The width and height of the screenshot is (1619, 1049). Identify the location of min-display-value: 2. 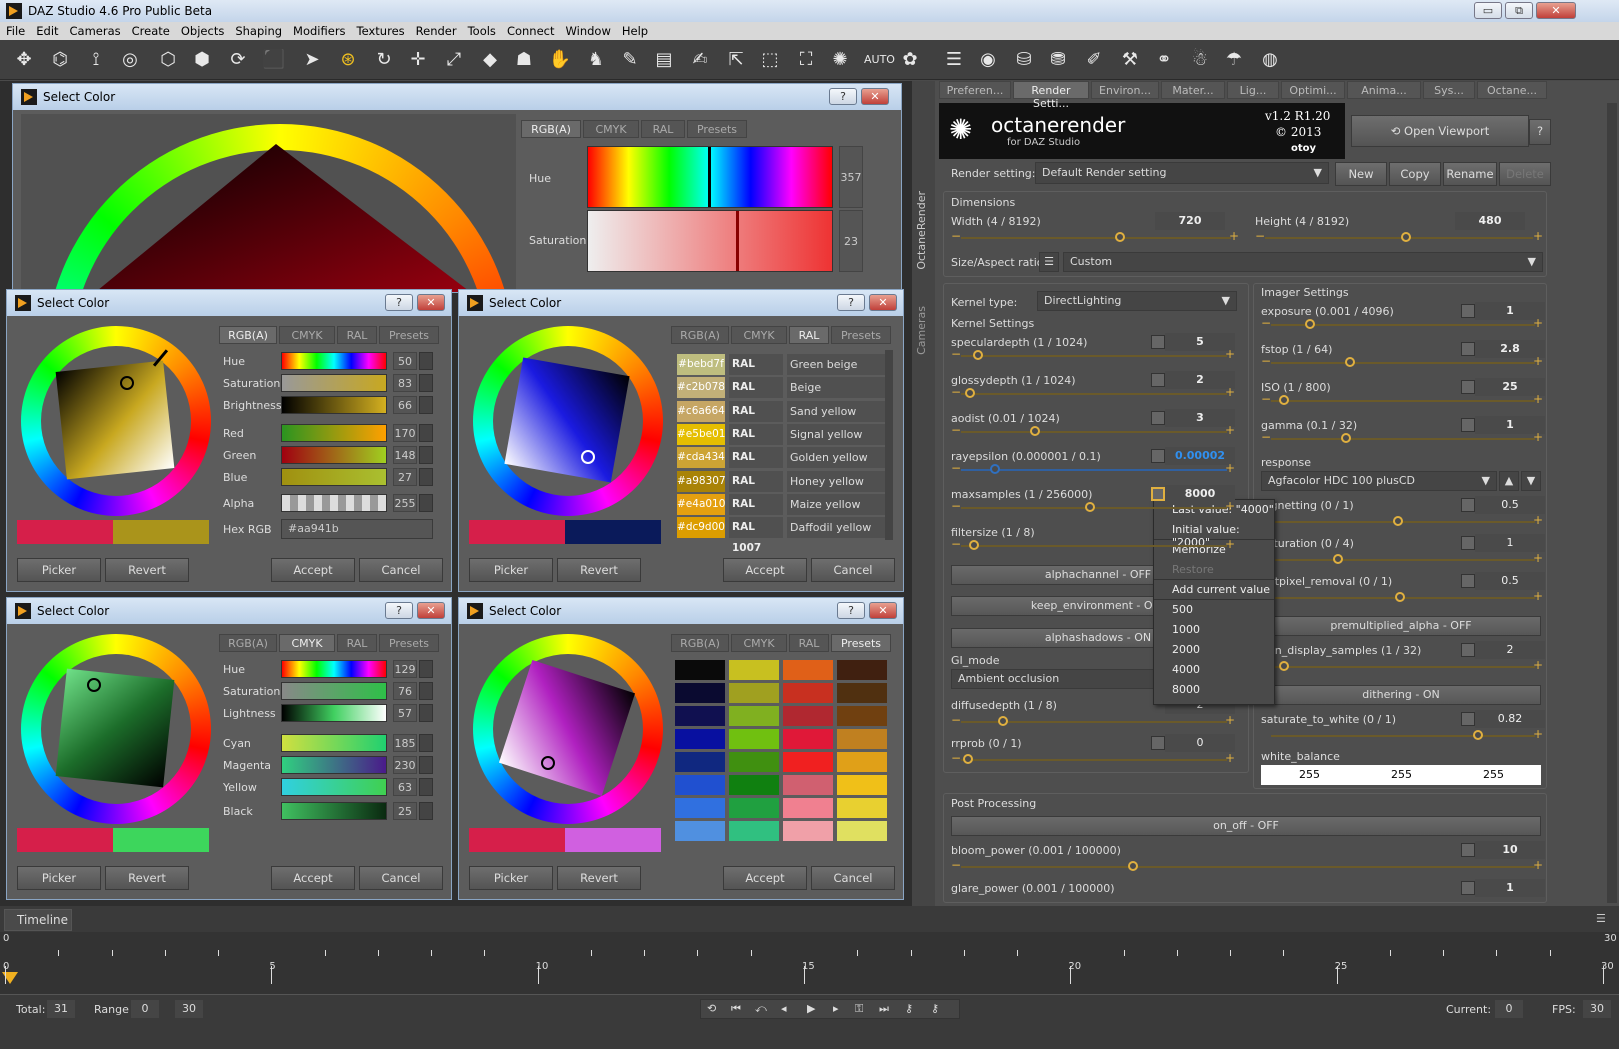
(1510, 650).